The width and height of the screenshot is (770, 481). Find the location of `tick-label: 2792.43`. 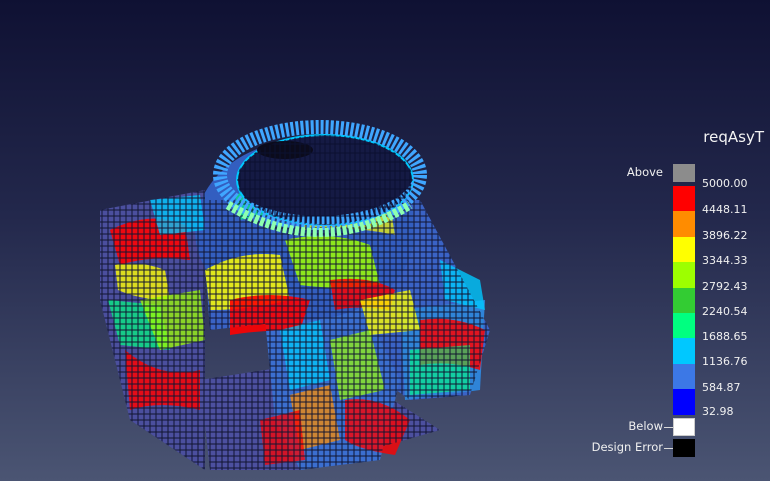

tick-label: 2792.43 is located at coordinates (725, 286).